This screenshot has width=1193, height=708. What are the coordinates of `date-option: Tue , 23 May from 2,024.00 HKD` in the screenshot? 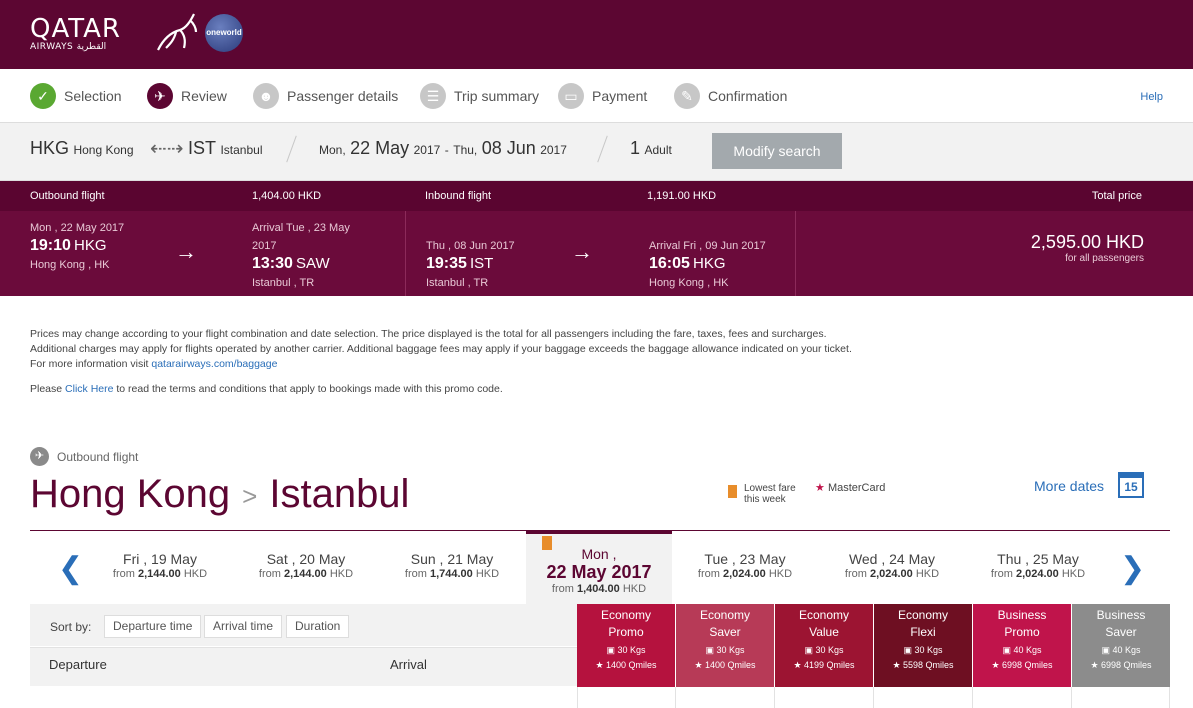 It's located at (745, 567).